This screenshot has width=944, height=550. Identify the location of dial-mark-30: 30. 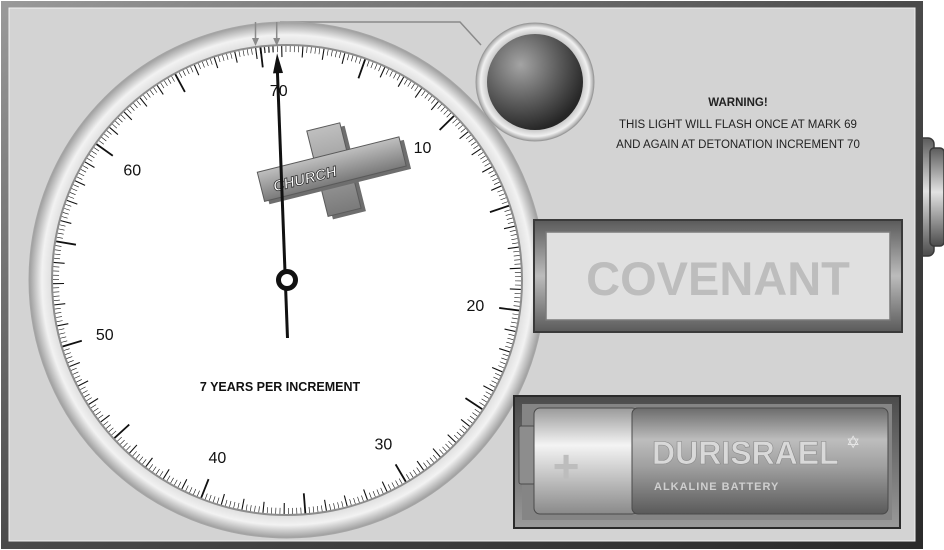
(384, 445).